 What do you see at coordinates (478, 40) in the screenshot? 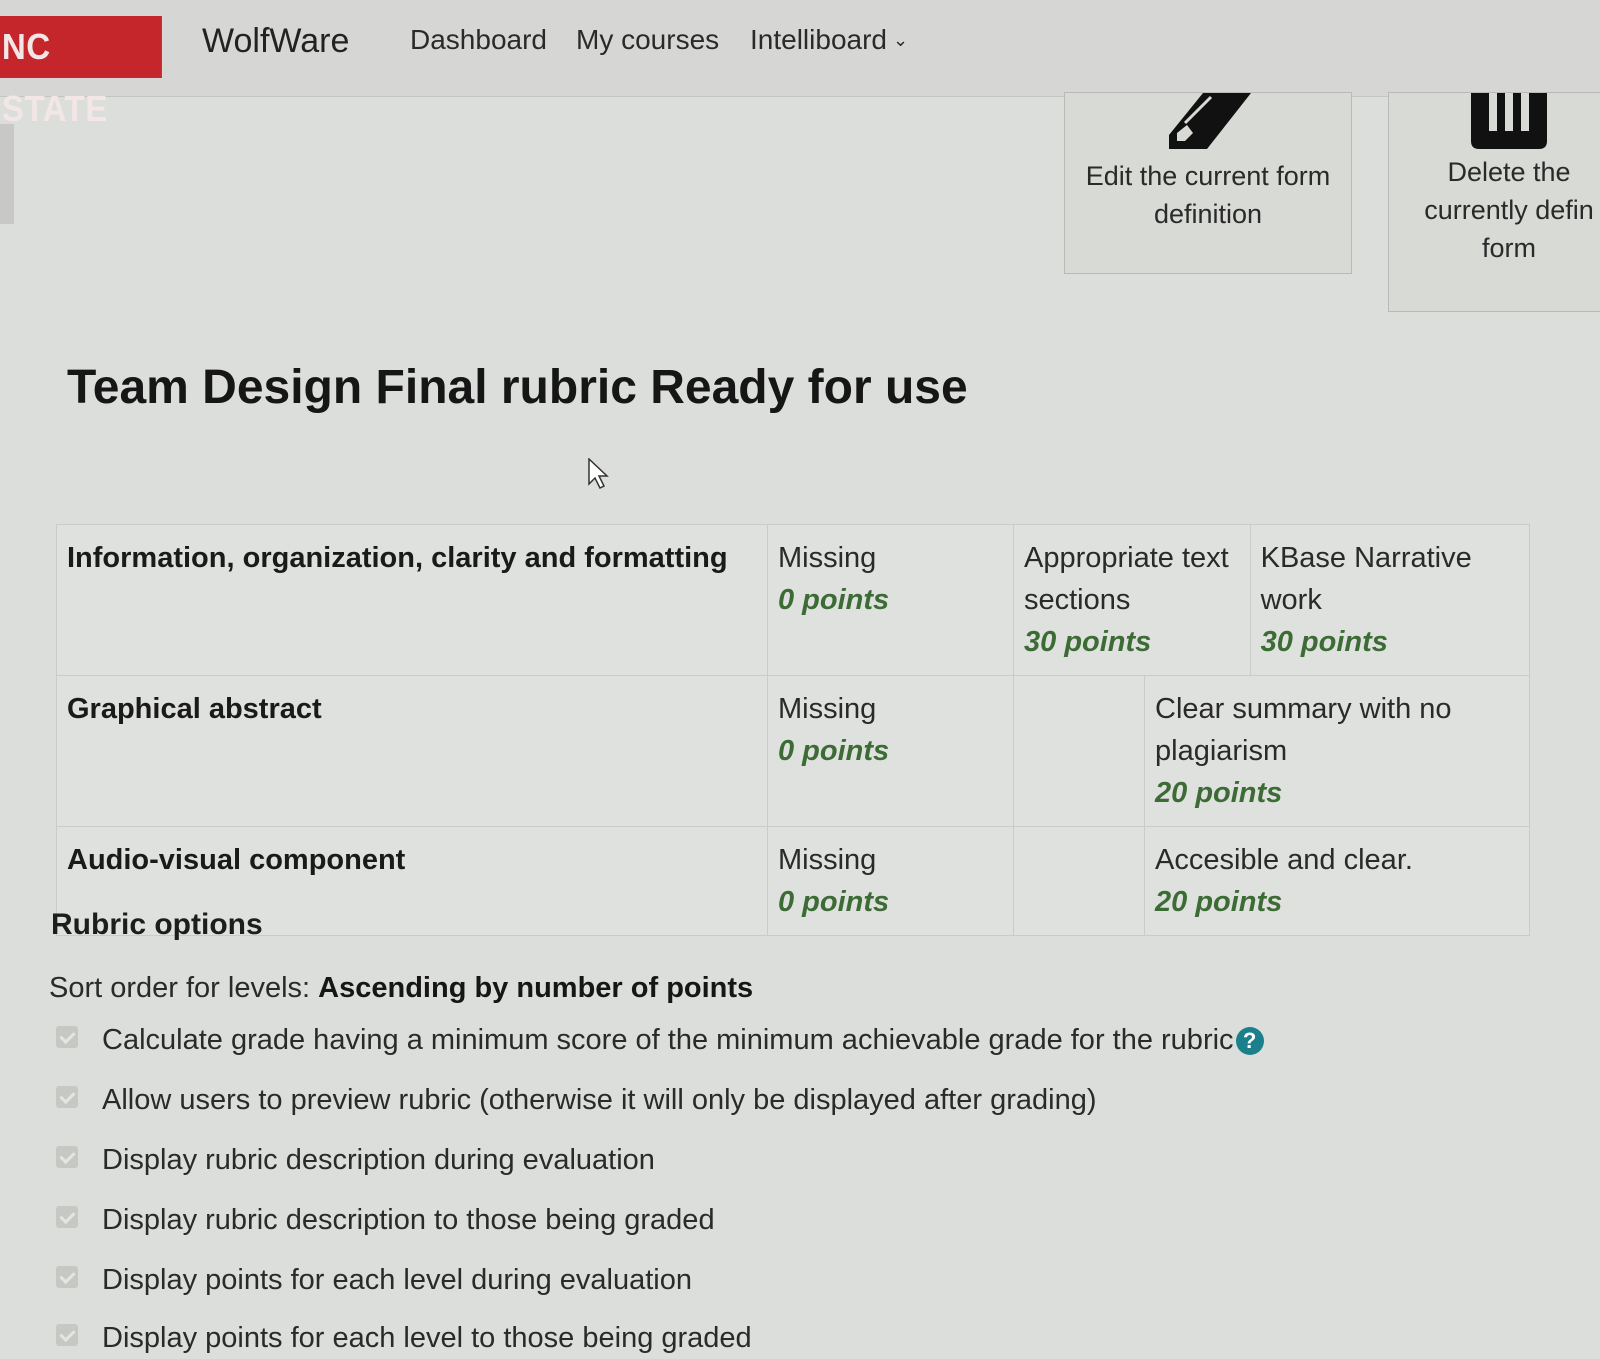
I see `nav-dashboard: Dashboard` at bounding box center [478, 40].